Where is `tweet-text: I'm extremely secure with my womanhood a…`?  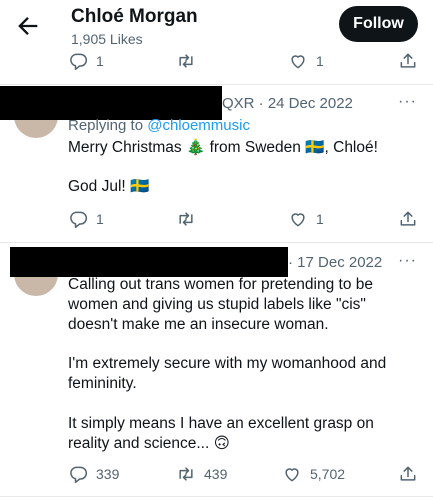 tweet-text: I'm extremely secure with my womanhood a… is located at coordinates (227, 373).